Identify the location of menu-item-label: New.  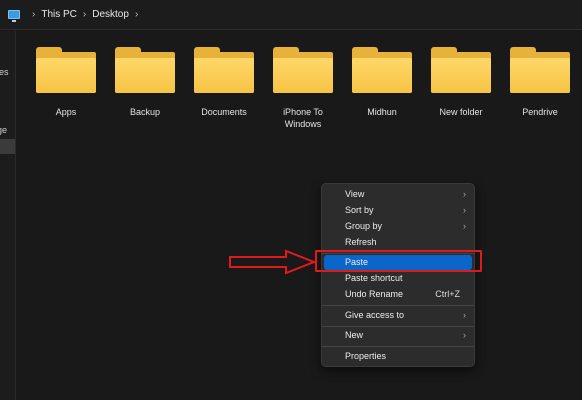
(354, 335).